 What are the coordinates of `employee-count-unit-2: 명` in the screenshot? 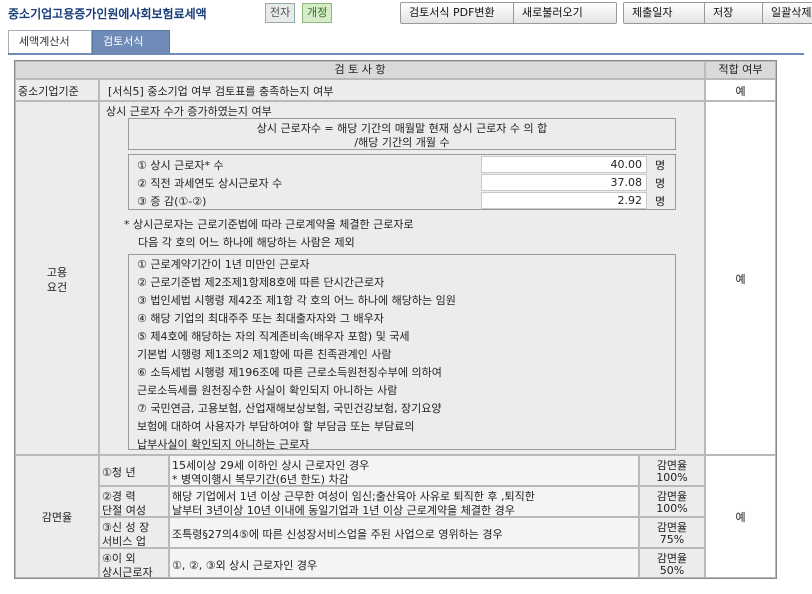 It's located at (660, 183).